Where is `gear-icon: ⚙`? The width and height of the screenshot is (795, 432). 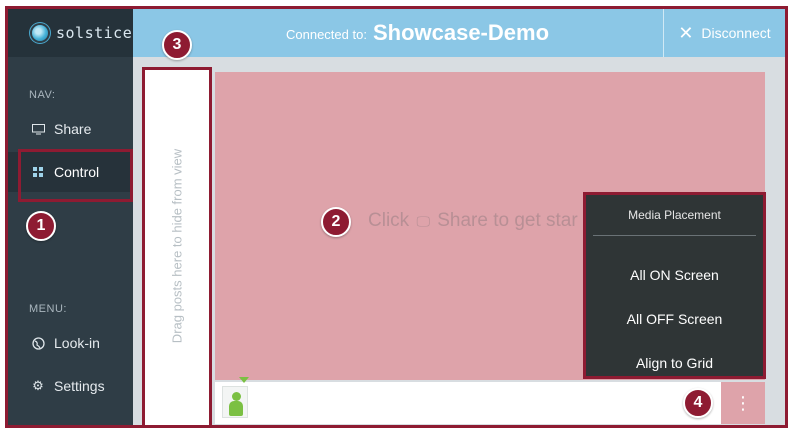 gear-icon: ⚙ is located at coordinates (38, 385).